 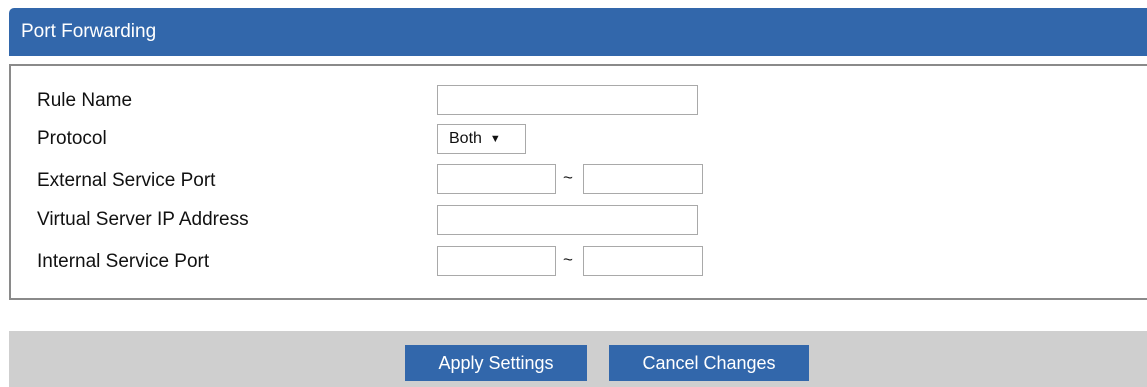 I want to click on footer-bar: Apply Settings Cancel Changes, so click(x=578, y=359).